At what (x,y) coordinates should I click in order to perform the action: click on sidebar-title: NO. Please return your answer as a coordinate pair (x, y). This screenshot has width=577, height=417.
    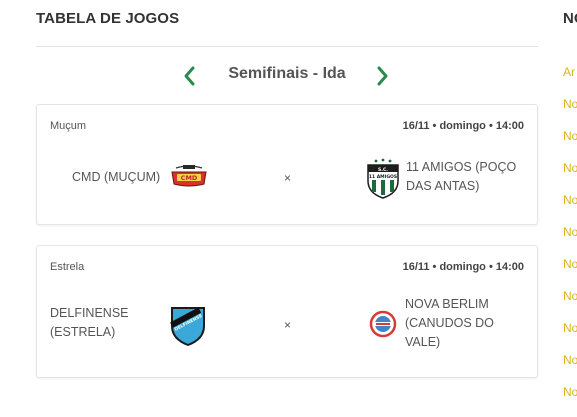
    Looking at the image, I should click on (570, 18).